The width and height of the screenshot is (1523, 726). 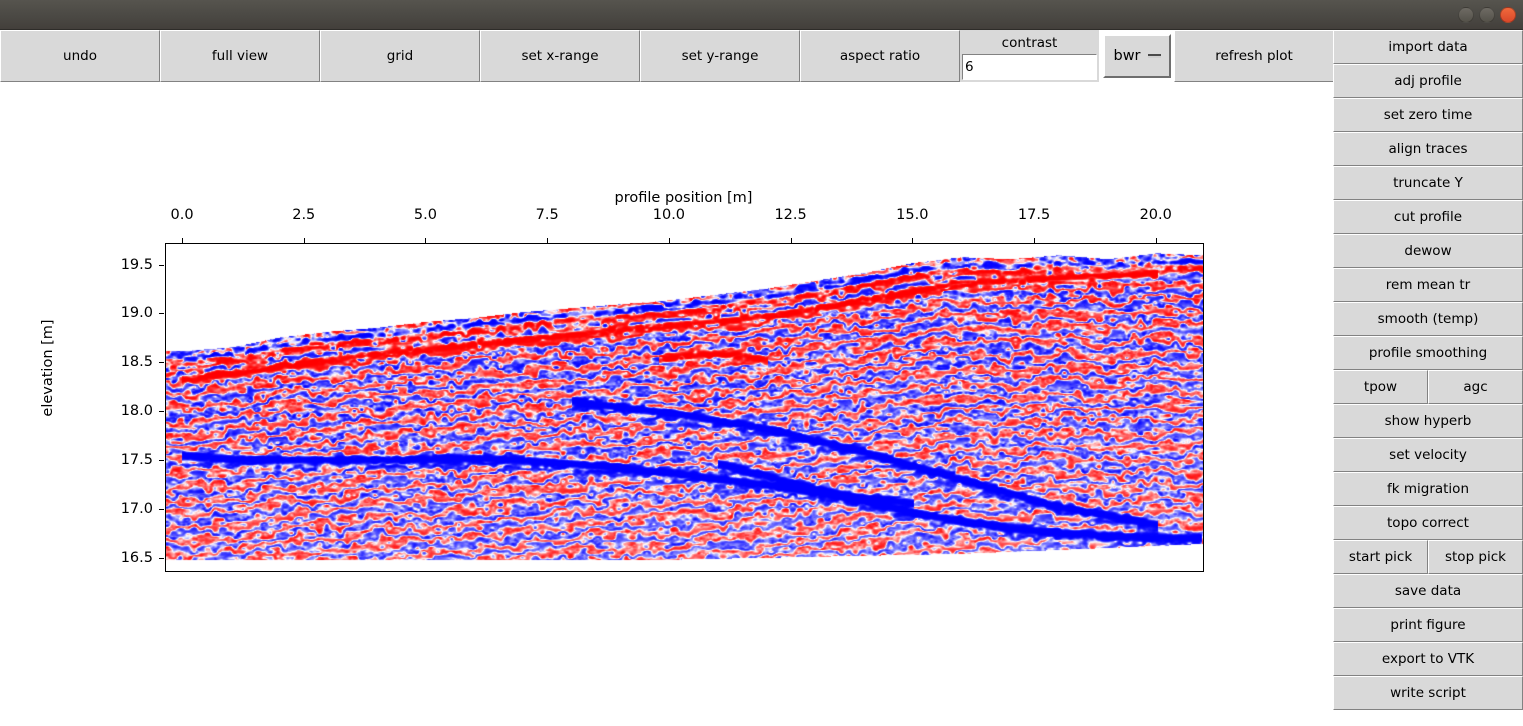 I want to click on full-view-button: full view, so click(x=240, y=56).